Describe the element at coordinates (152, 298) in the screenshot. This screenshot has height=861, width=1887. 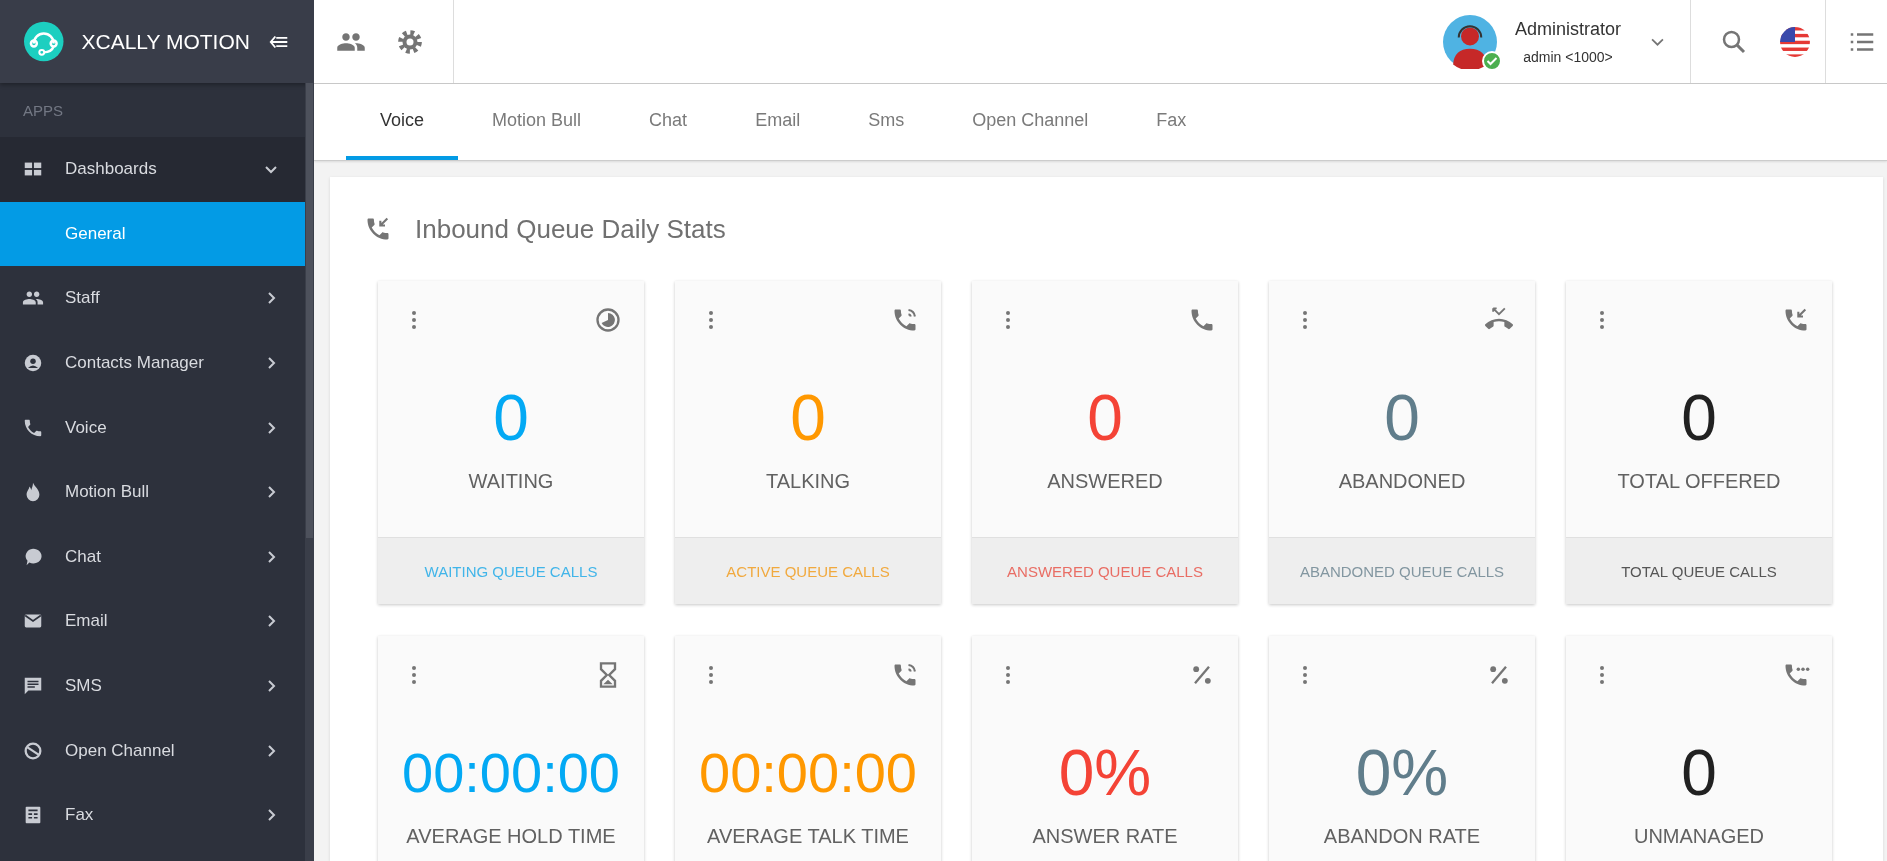
I see `nav-item: Staff` at that location.